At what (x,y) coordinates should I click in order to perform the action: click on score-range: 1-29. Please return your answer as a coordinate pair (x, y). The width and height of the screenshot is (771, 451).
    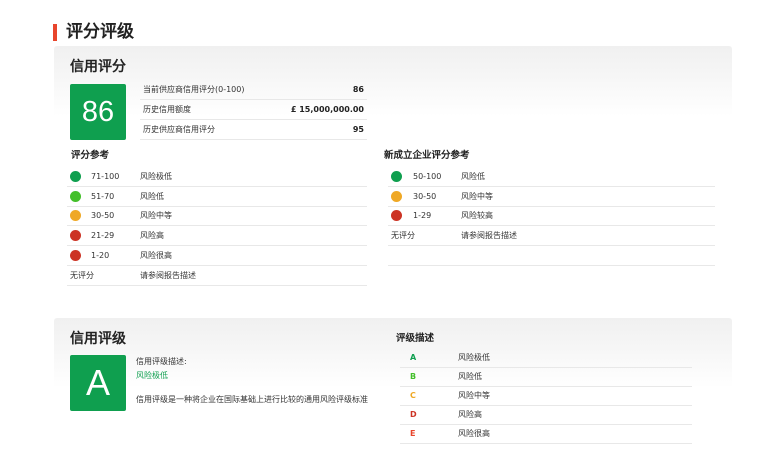
    Looking at the image, I should click on (422, 215).